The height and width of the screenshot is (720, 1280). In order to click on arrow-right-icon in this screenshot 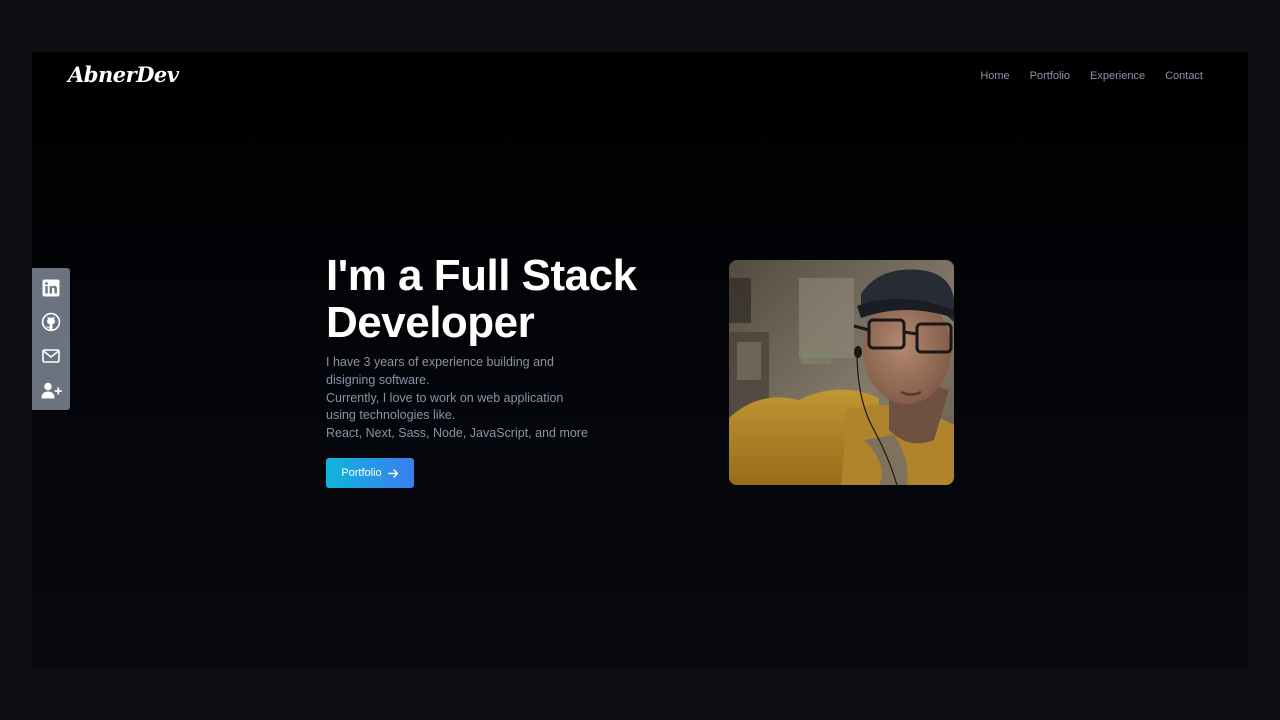, I will do `click(392, 473)`.